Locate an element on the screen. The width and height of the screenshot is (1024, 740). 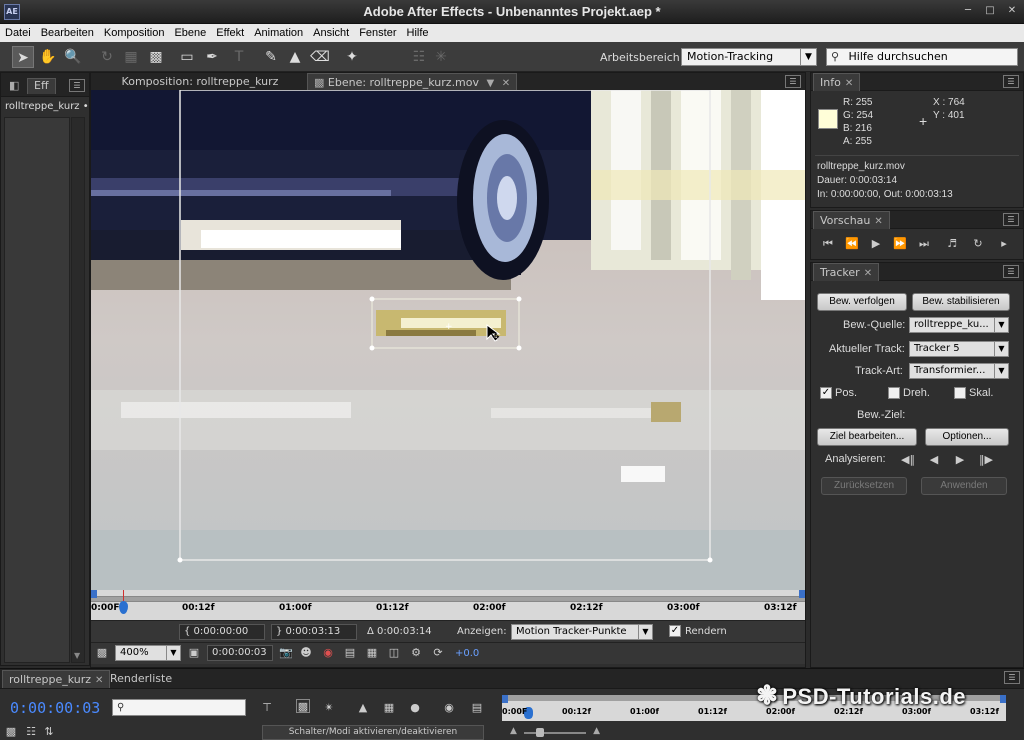
maximize-icon: □ is located at coordinates (990, 11).